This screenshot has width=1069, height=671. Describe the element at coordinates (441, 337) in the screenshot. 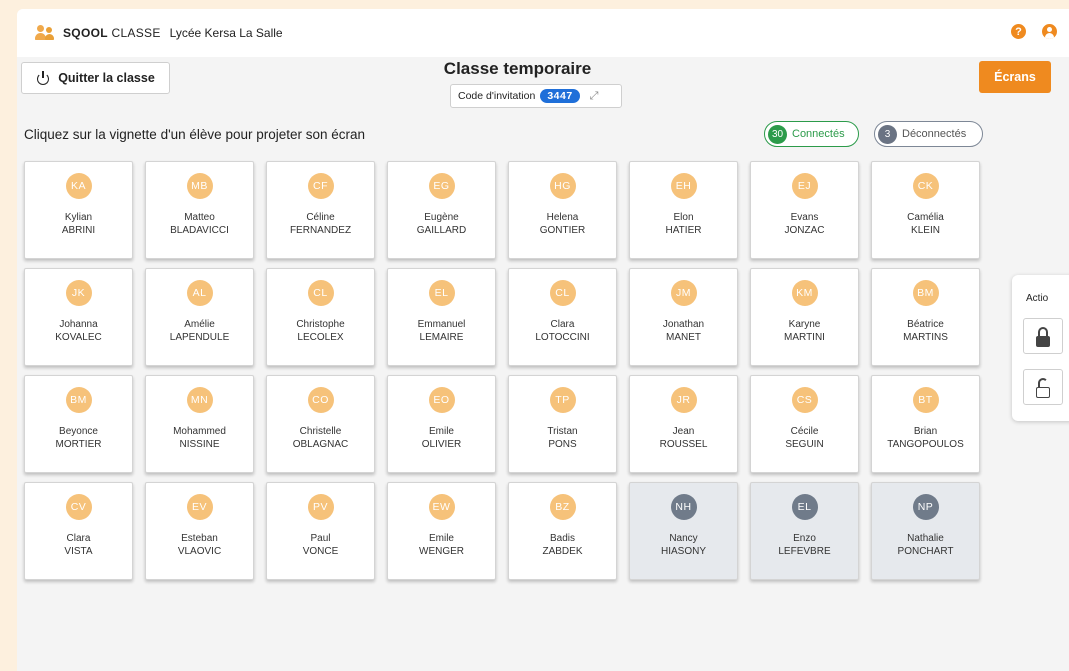

I see `student-last-name: LEMAIRE` at that location.